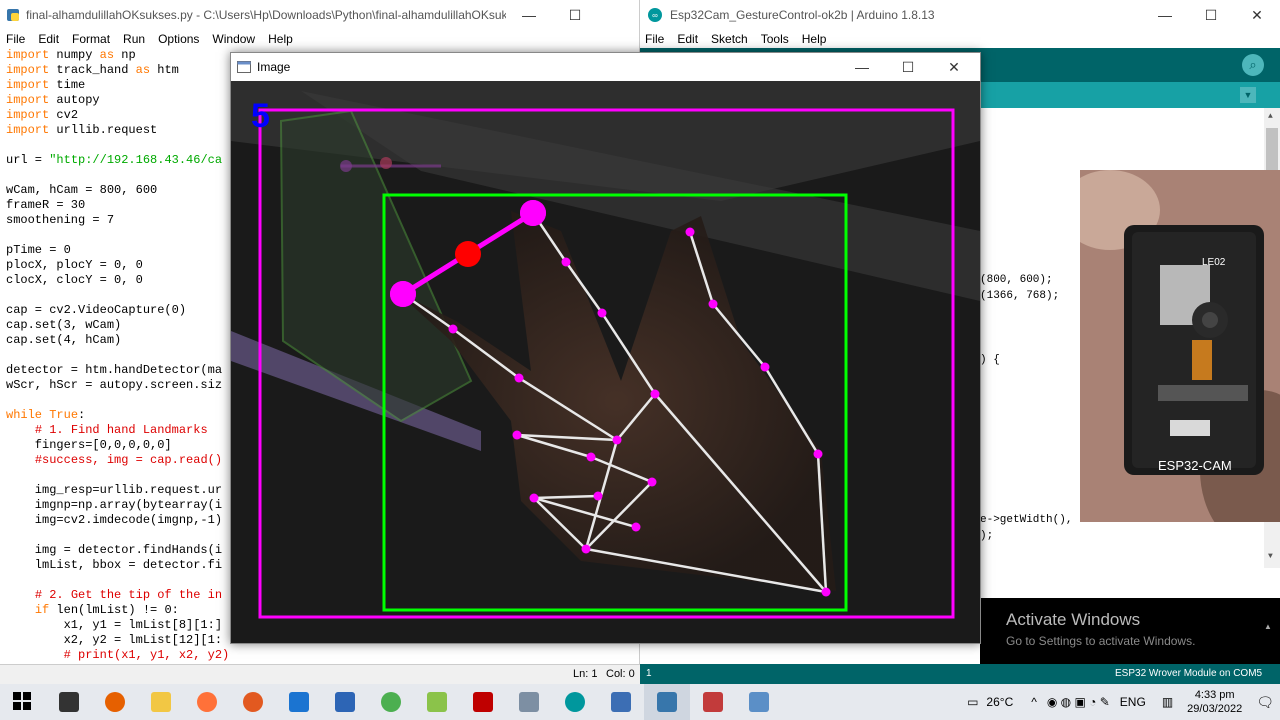  I want to click on image-maximize-button: ☐, so click(908, 67).